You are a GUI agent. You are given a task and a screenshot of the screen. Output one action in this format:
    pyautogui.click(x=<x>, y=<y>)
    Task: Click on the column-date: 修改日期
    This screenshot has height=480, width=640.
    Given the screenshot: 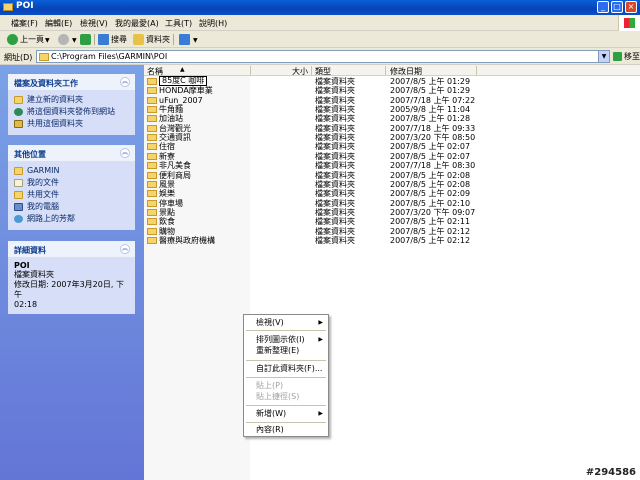 What is the action you would take?
    pyautogui.click(x=406, y=71)
    